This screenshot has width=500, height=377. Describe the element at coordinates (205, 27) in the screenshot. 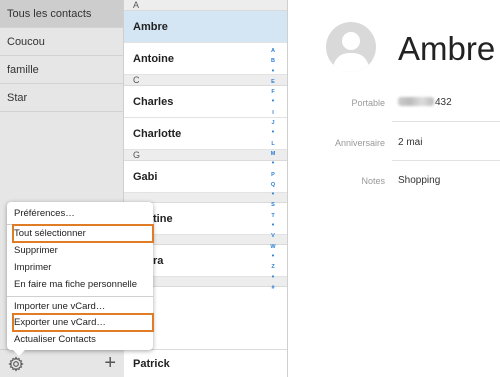

I see `contact-row-ambre: Ambre` at that location.